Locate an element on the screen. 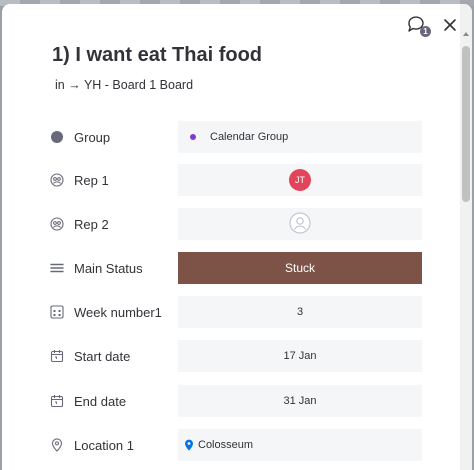 This screenshot has width=474, height=470. column-row-rep1: Rep 1 JT is located at coordinates (236, 180).